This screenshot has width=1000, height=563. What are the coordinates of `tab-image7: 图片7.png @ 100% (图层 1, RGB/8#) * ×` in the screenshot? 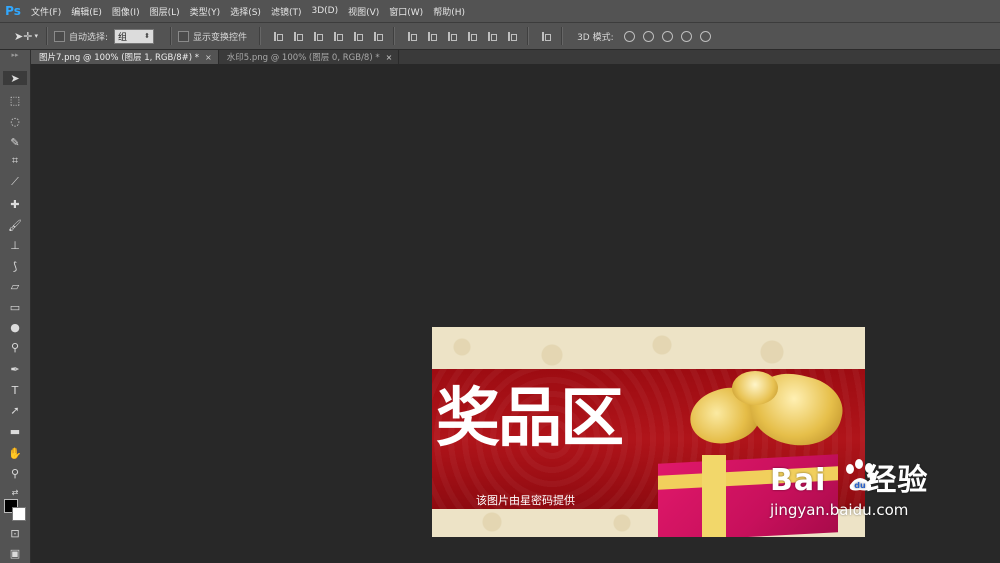 It's located at (125, 57).